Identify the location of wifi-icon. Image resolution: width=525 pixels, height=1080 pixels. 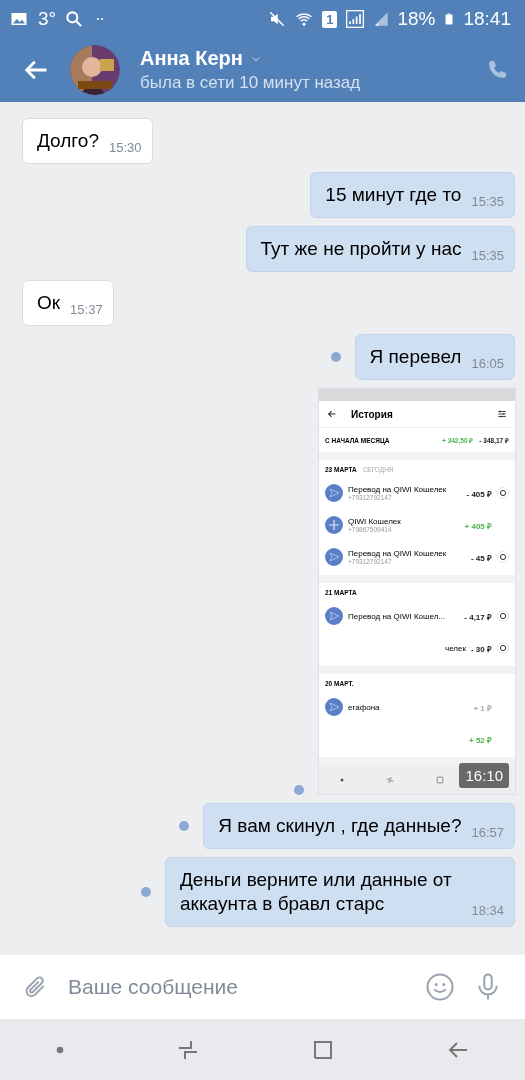
(304, 19).